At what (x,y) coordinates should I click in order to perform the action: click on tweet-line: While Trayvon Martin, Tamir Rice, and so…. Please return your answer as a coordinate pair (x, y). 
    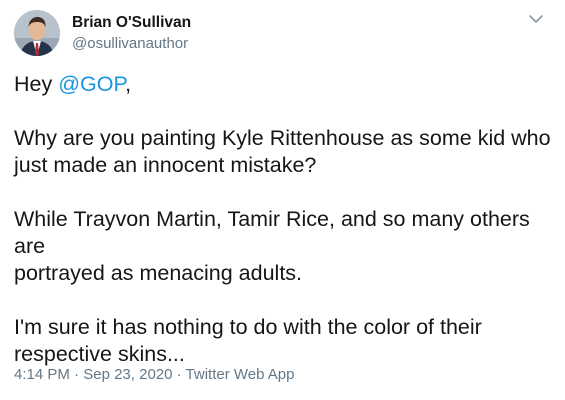
    Looking at the image, I should click on (272, 232).